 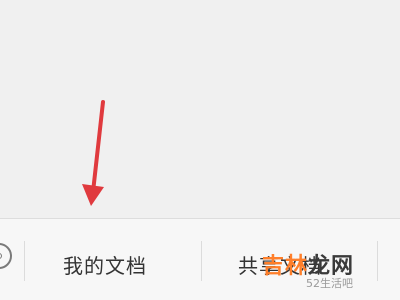 What do you see at coordinates (105, 264) in the screenshot?
I see `tab-my-documents: 我的文档` at bounding box center [105, 264].